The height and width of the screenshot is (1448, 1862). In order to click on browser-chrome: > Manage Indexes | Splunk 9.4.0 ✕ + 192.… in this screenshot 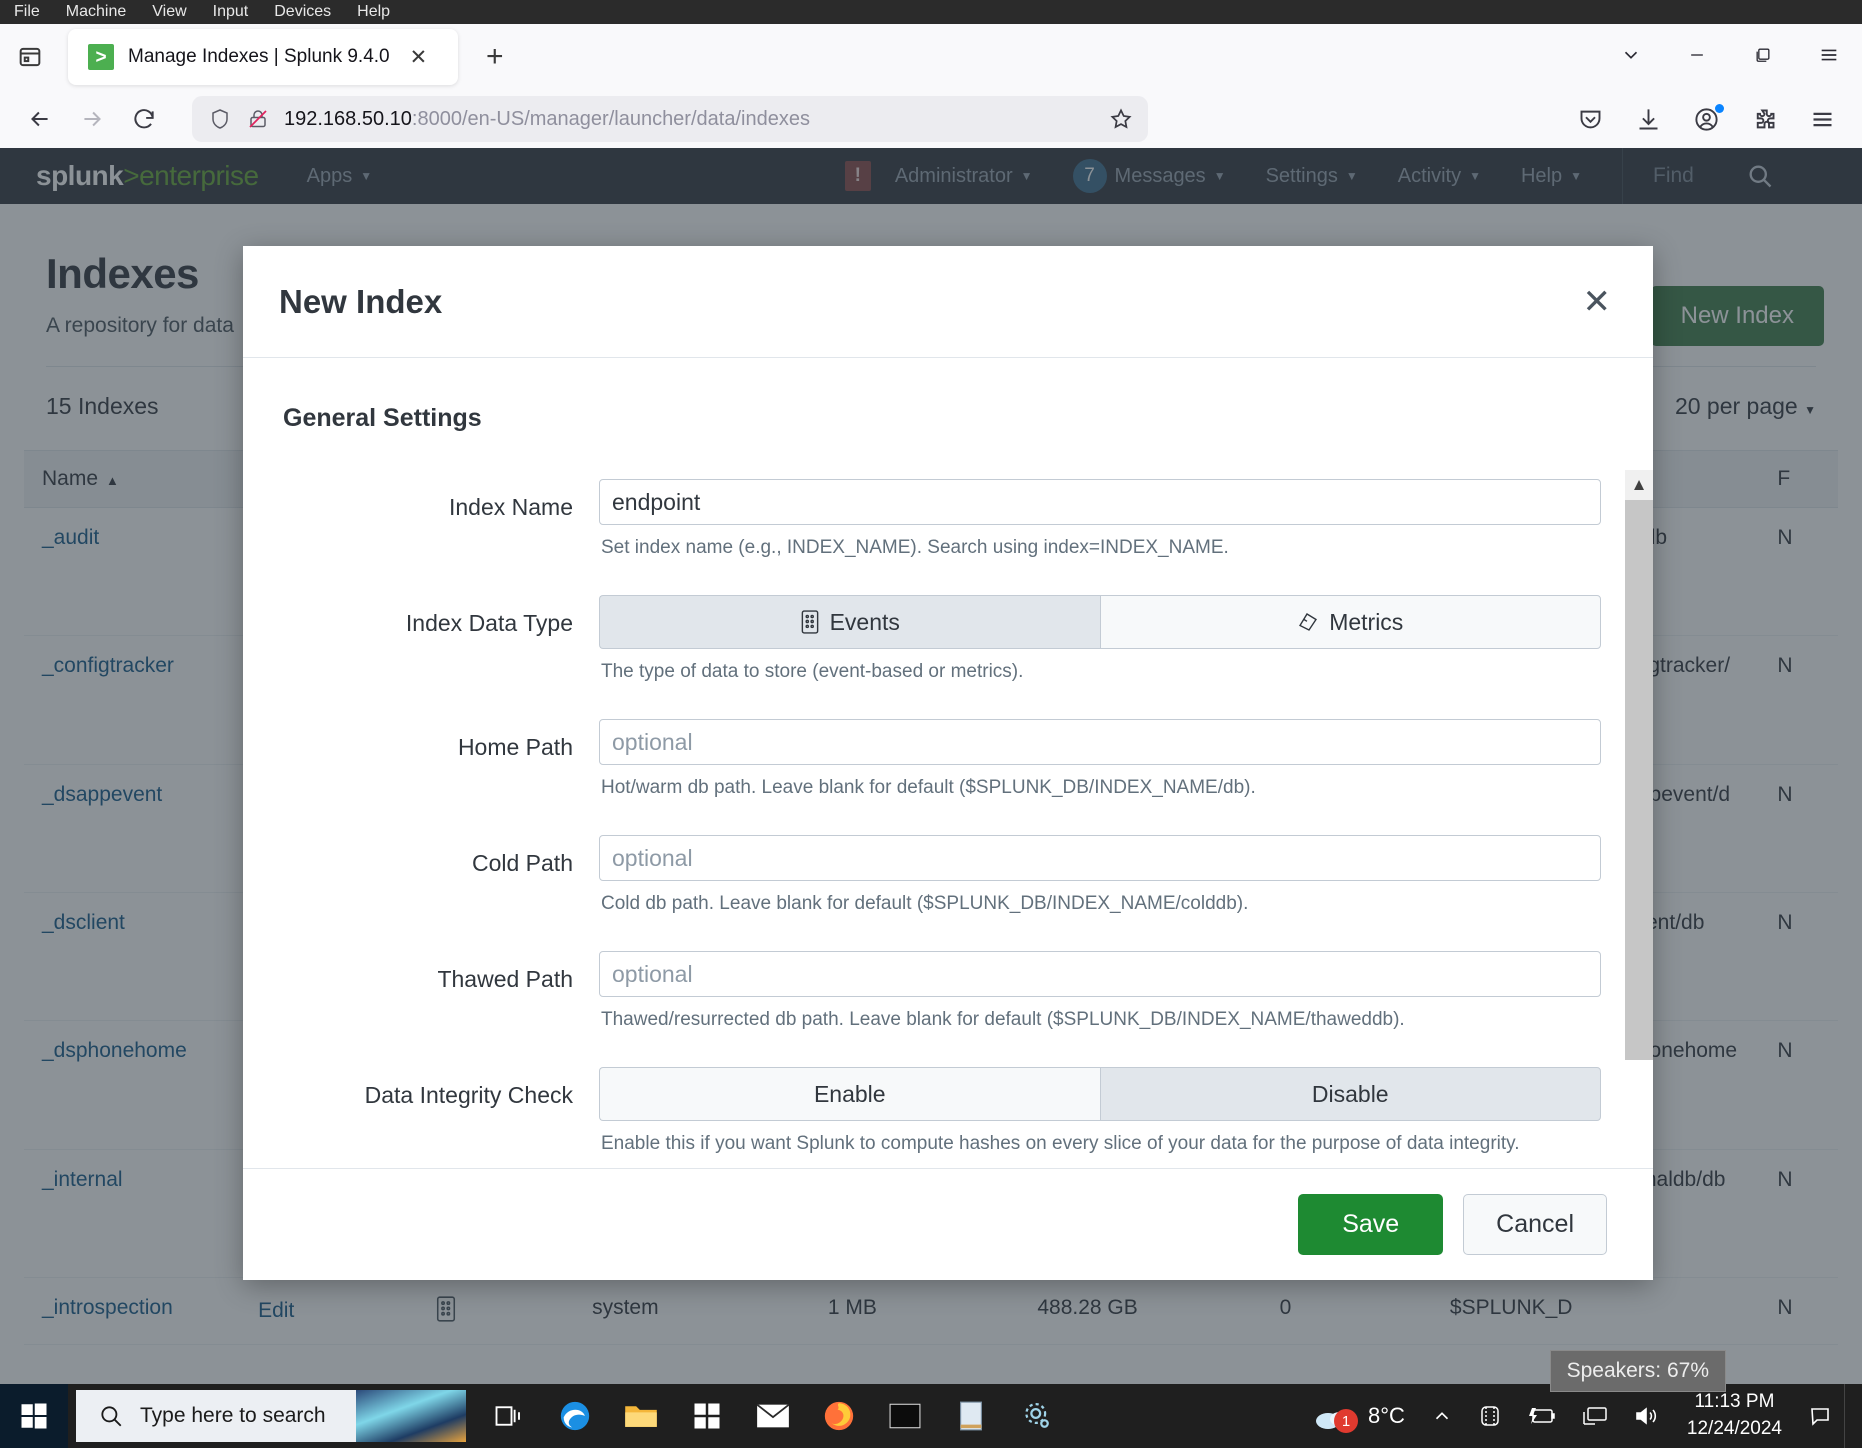, I will do `click(931, 86)`.